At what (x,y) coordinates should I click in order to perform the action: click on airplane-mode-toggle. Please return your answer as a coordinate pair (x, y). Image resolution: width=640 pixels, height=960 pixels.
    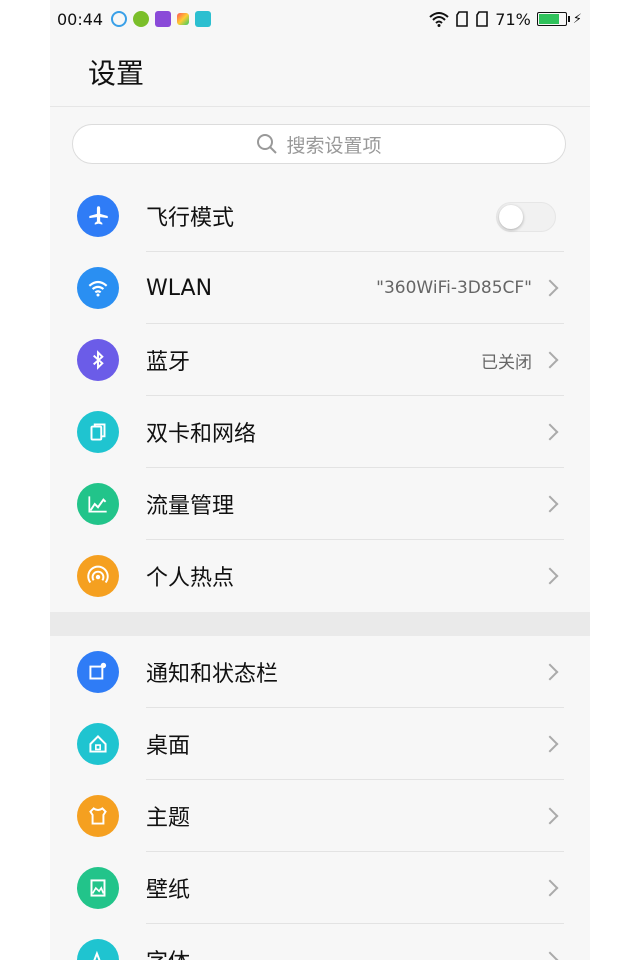
    Looking at the image, I should click on (526, 217).